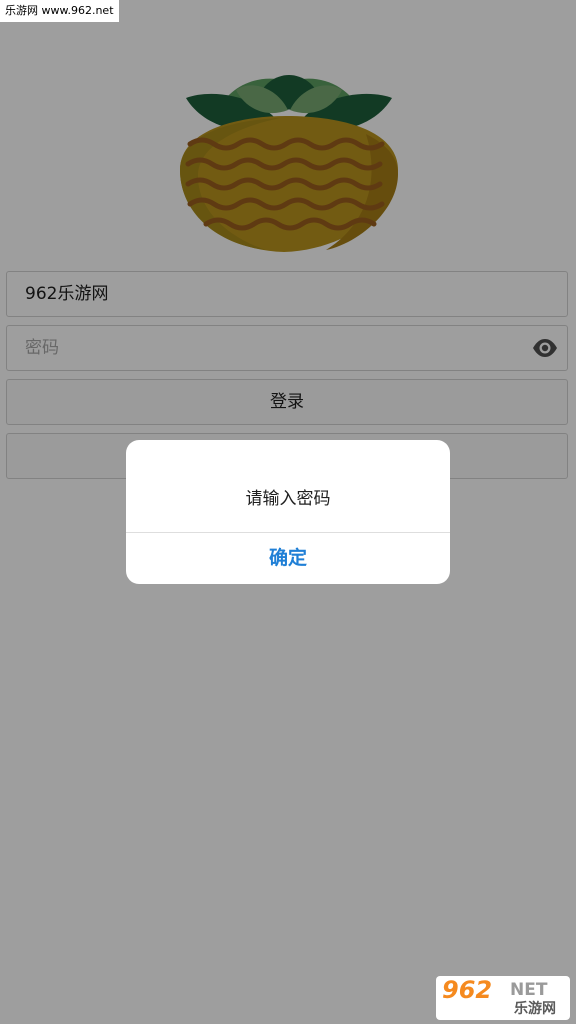  I want to click on watermark-top: 乐游网 www.962.net, so click(59, 11).